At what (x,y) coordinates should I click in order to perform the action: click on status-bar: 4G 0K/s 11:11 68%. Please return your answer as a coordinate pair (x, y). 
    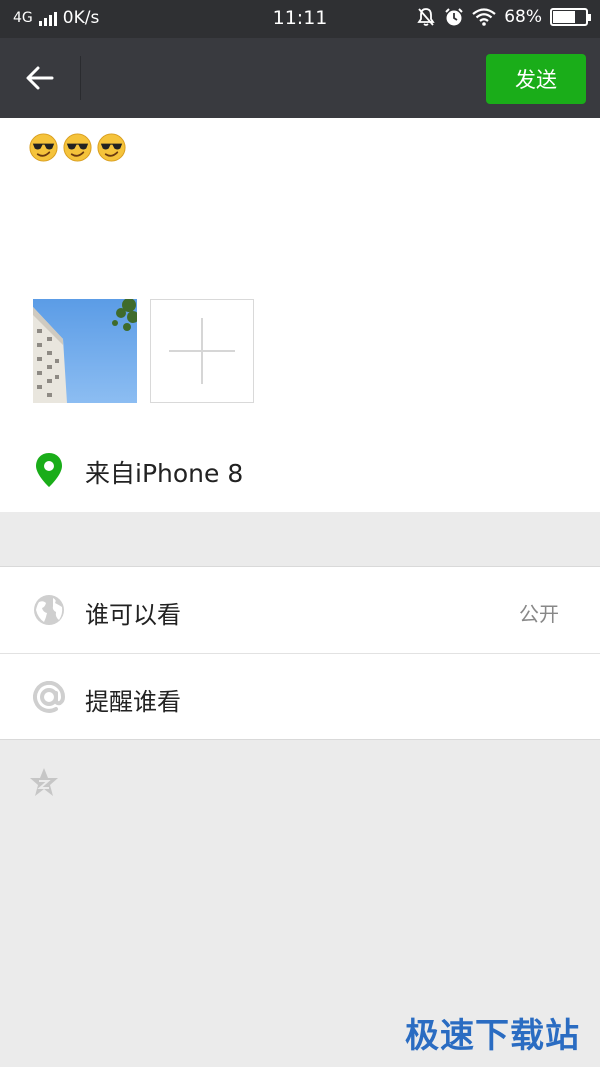
    Looking at the image, I should click on (300, 19).